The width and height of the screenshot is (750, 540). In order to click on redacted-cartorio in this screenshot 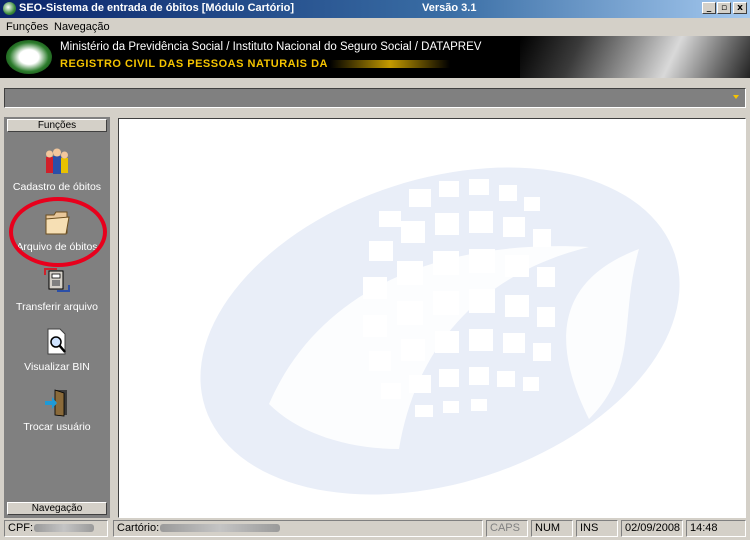, I will do `click(220, 528)`.